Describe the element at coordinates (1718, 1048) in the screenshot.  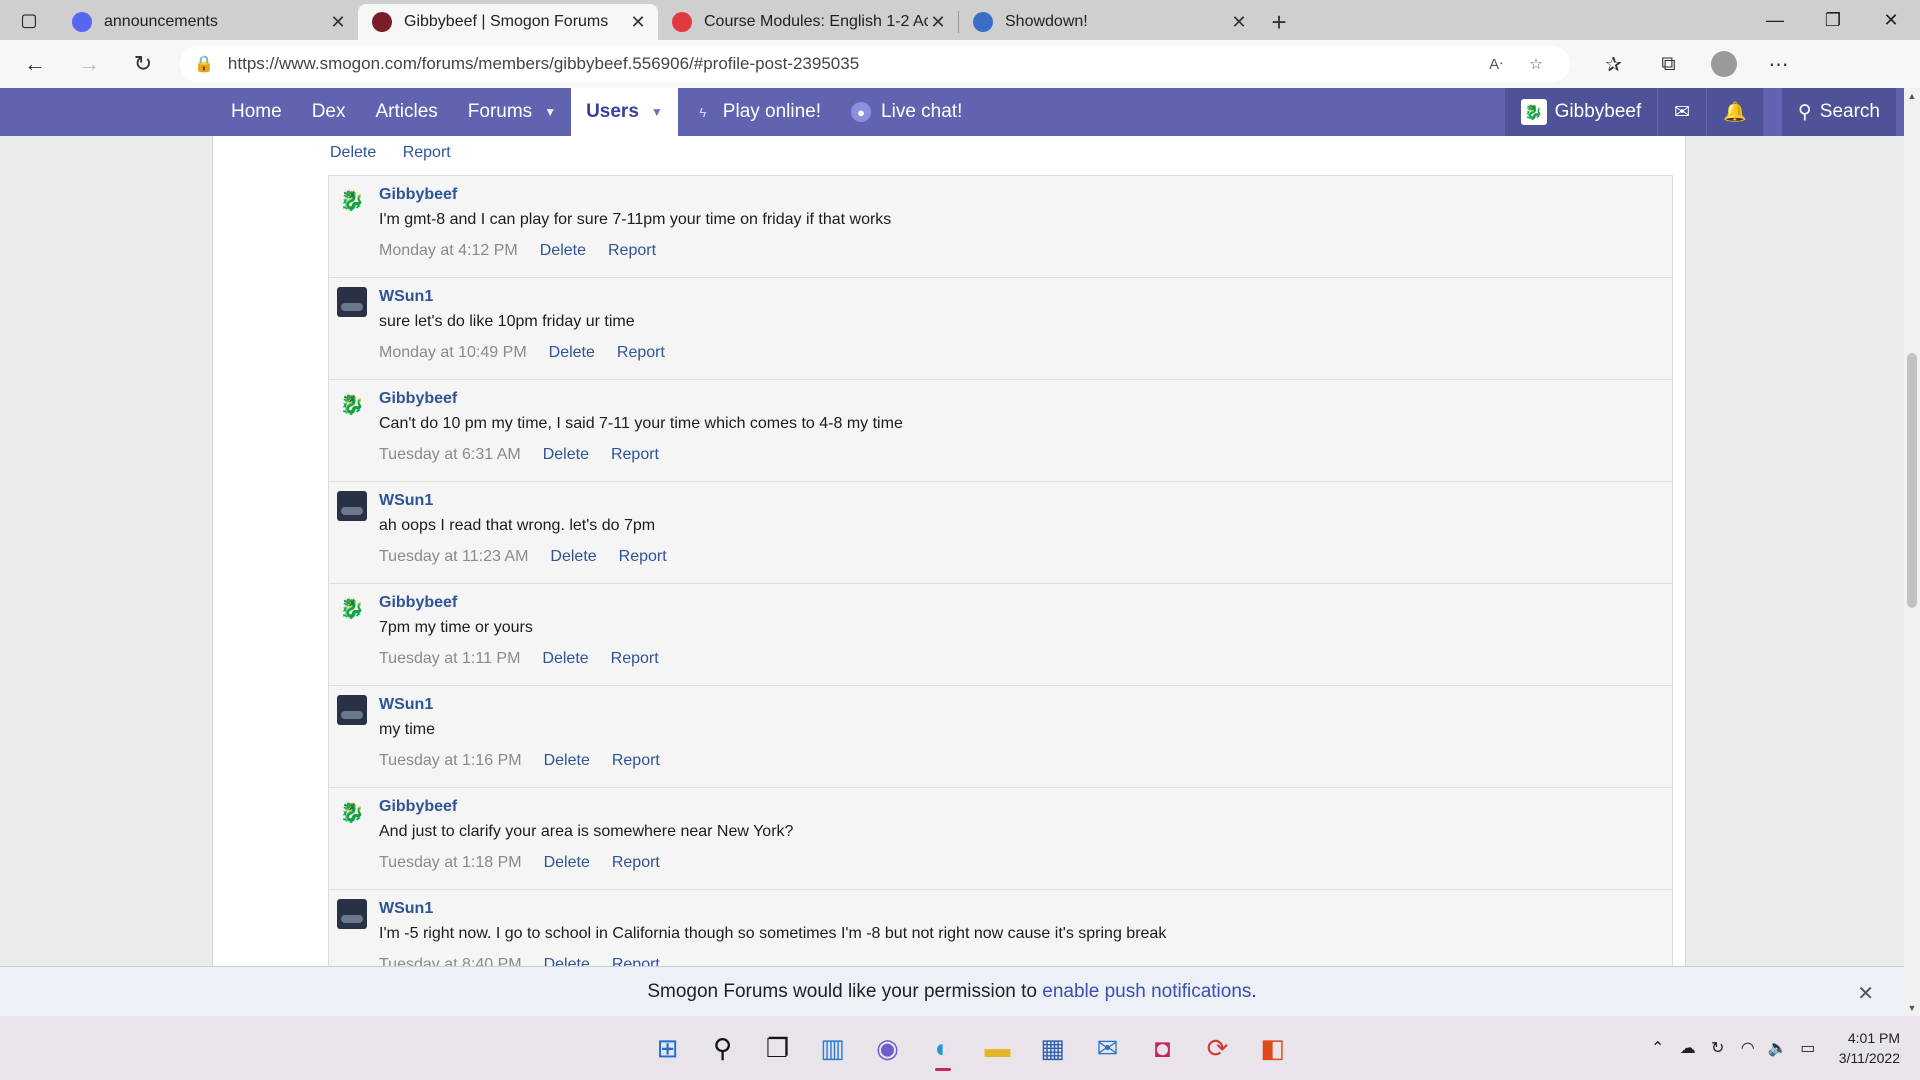
I see `sync-tray-icon: ↻` at that location.